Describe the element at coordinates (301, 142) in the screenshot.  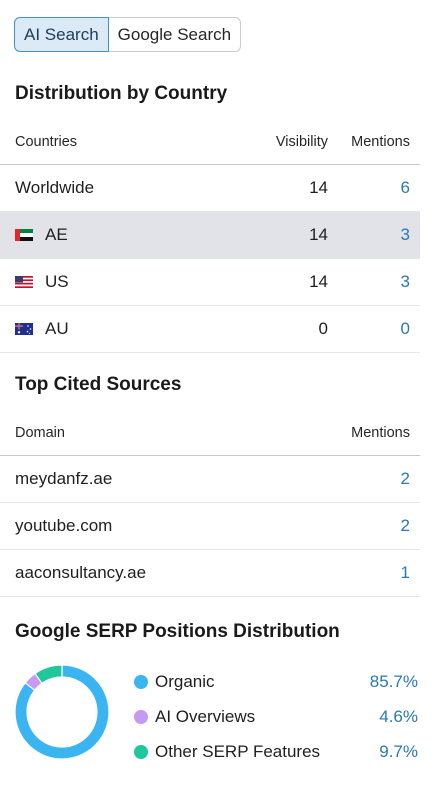
I see `visibility-column-header: Visibility` at that location.